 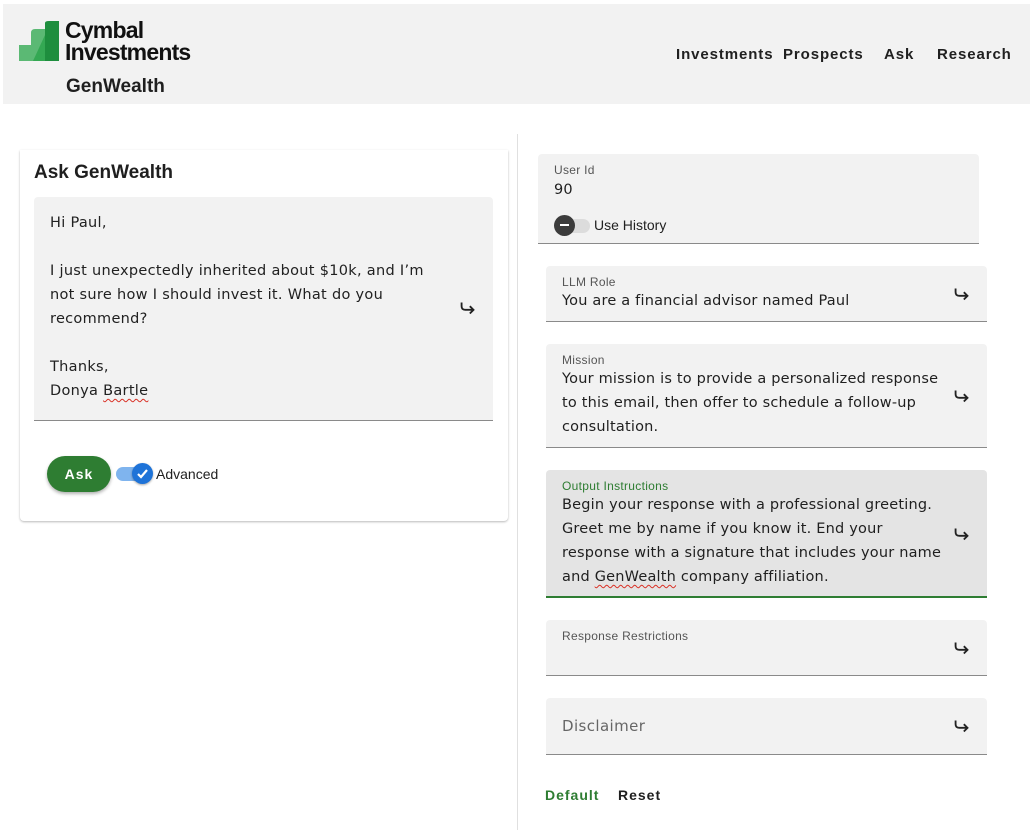 I want to click on product-name: GenWealth, so click(x=115, y=86).